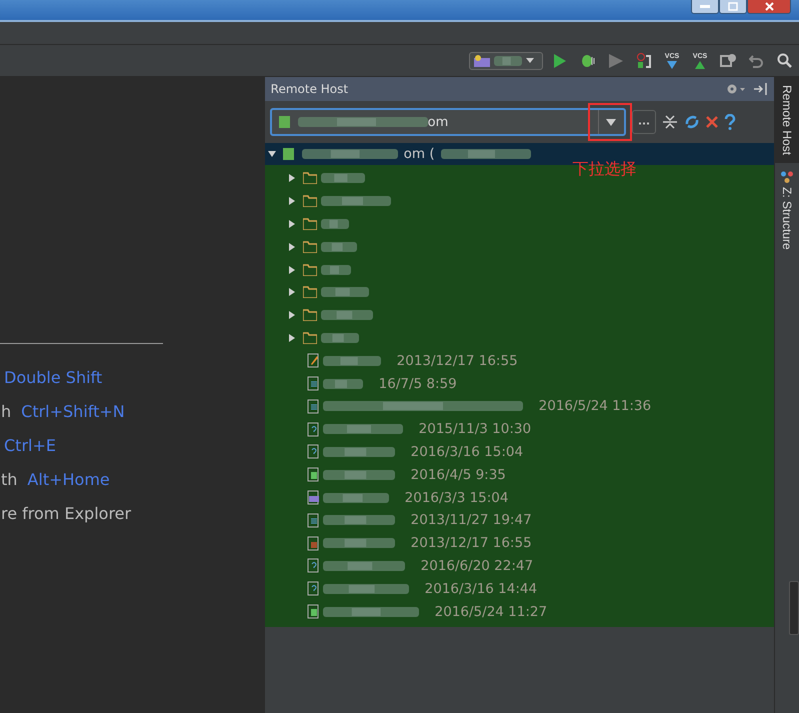 This screenshot has width=799, height=713. I want to click on side-tab: Remote Host, so click(787, 120).